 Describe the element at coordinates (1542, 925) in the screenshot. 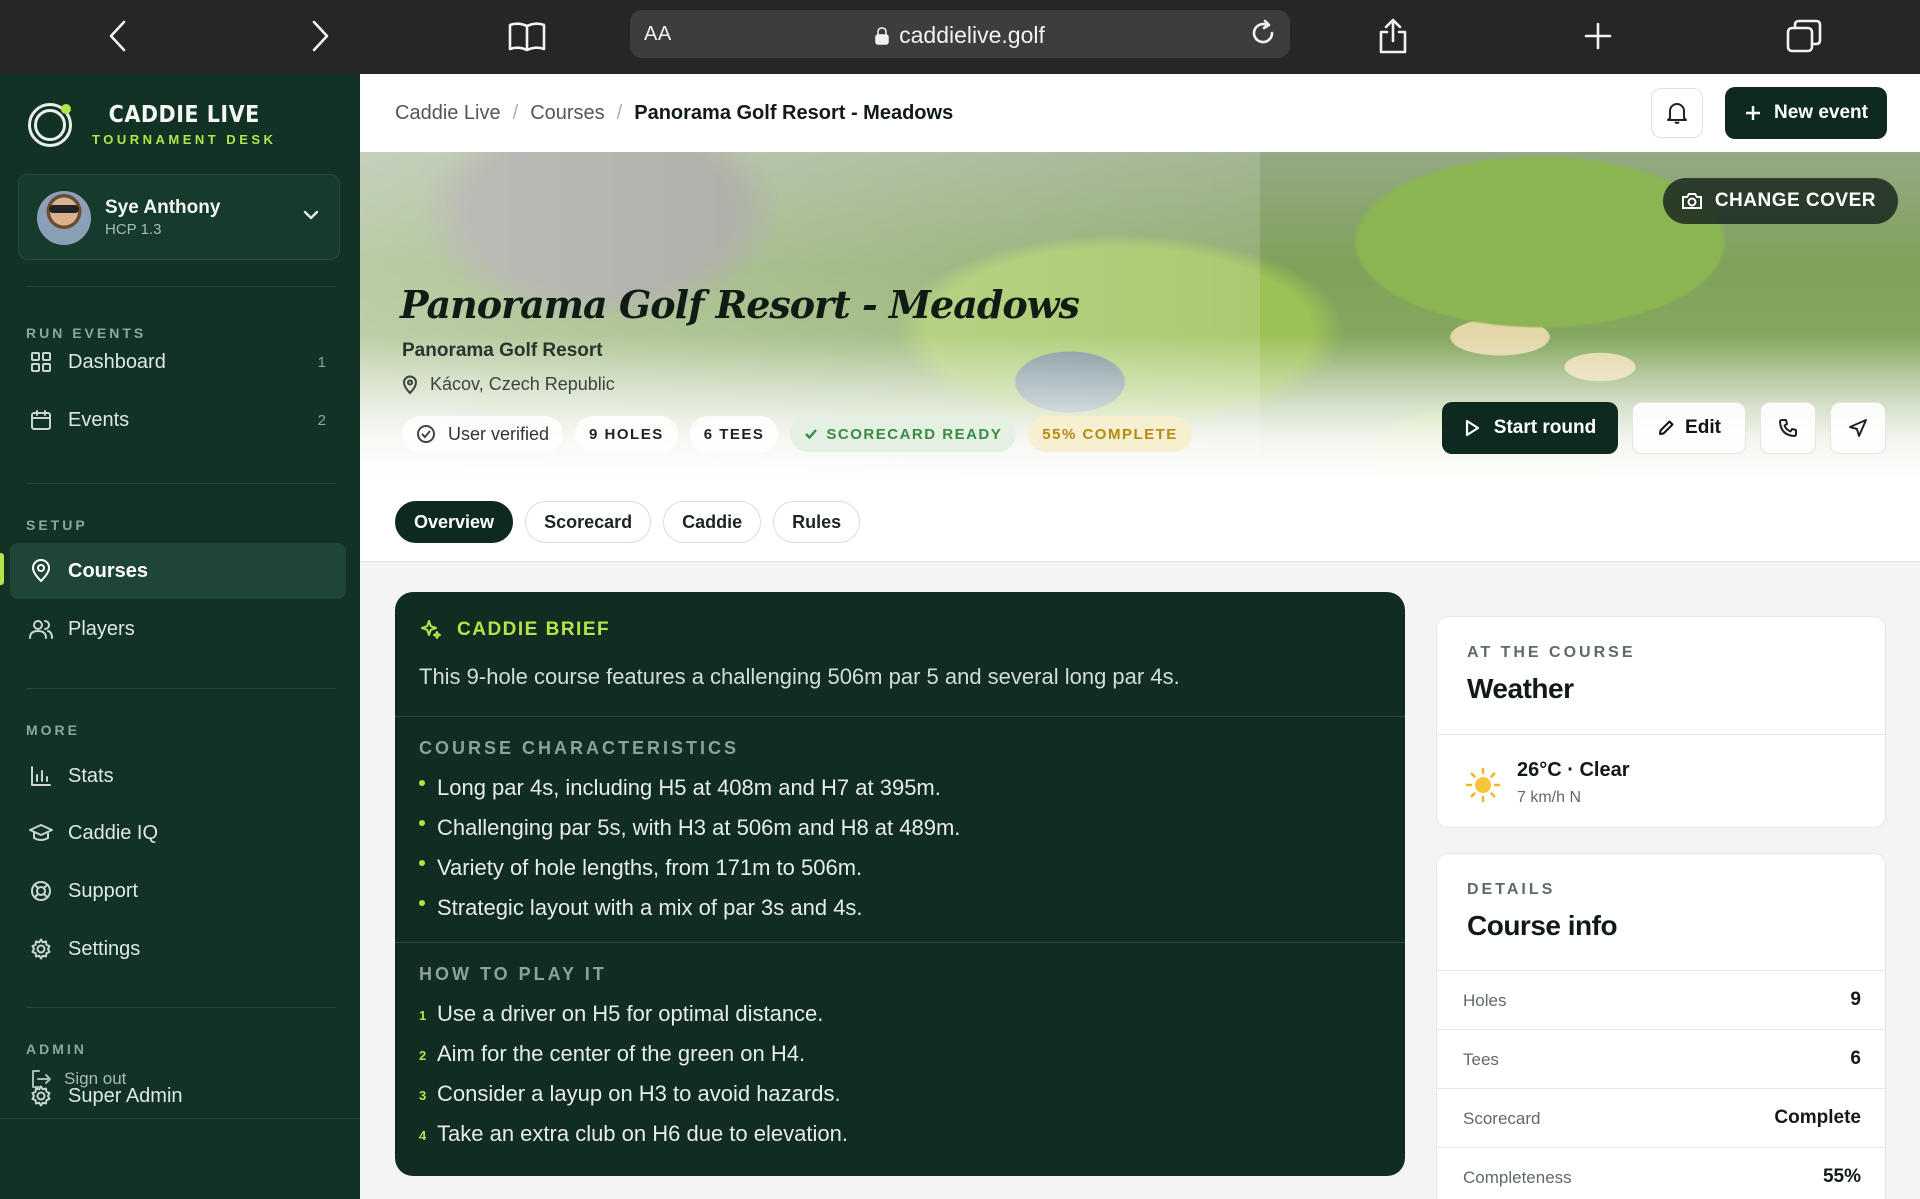

I see `course-info-title: Course info` at that location.